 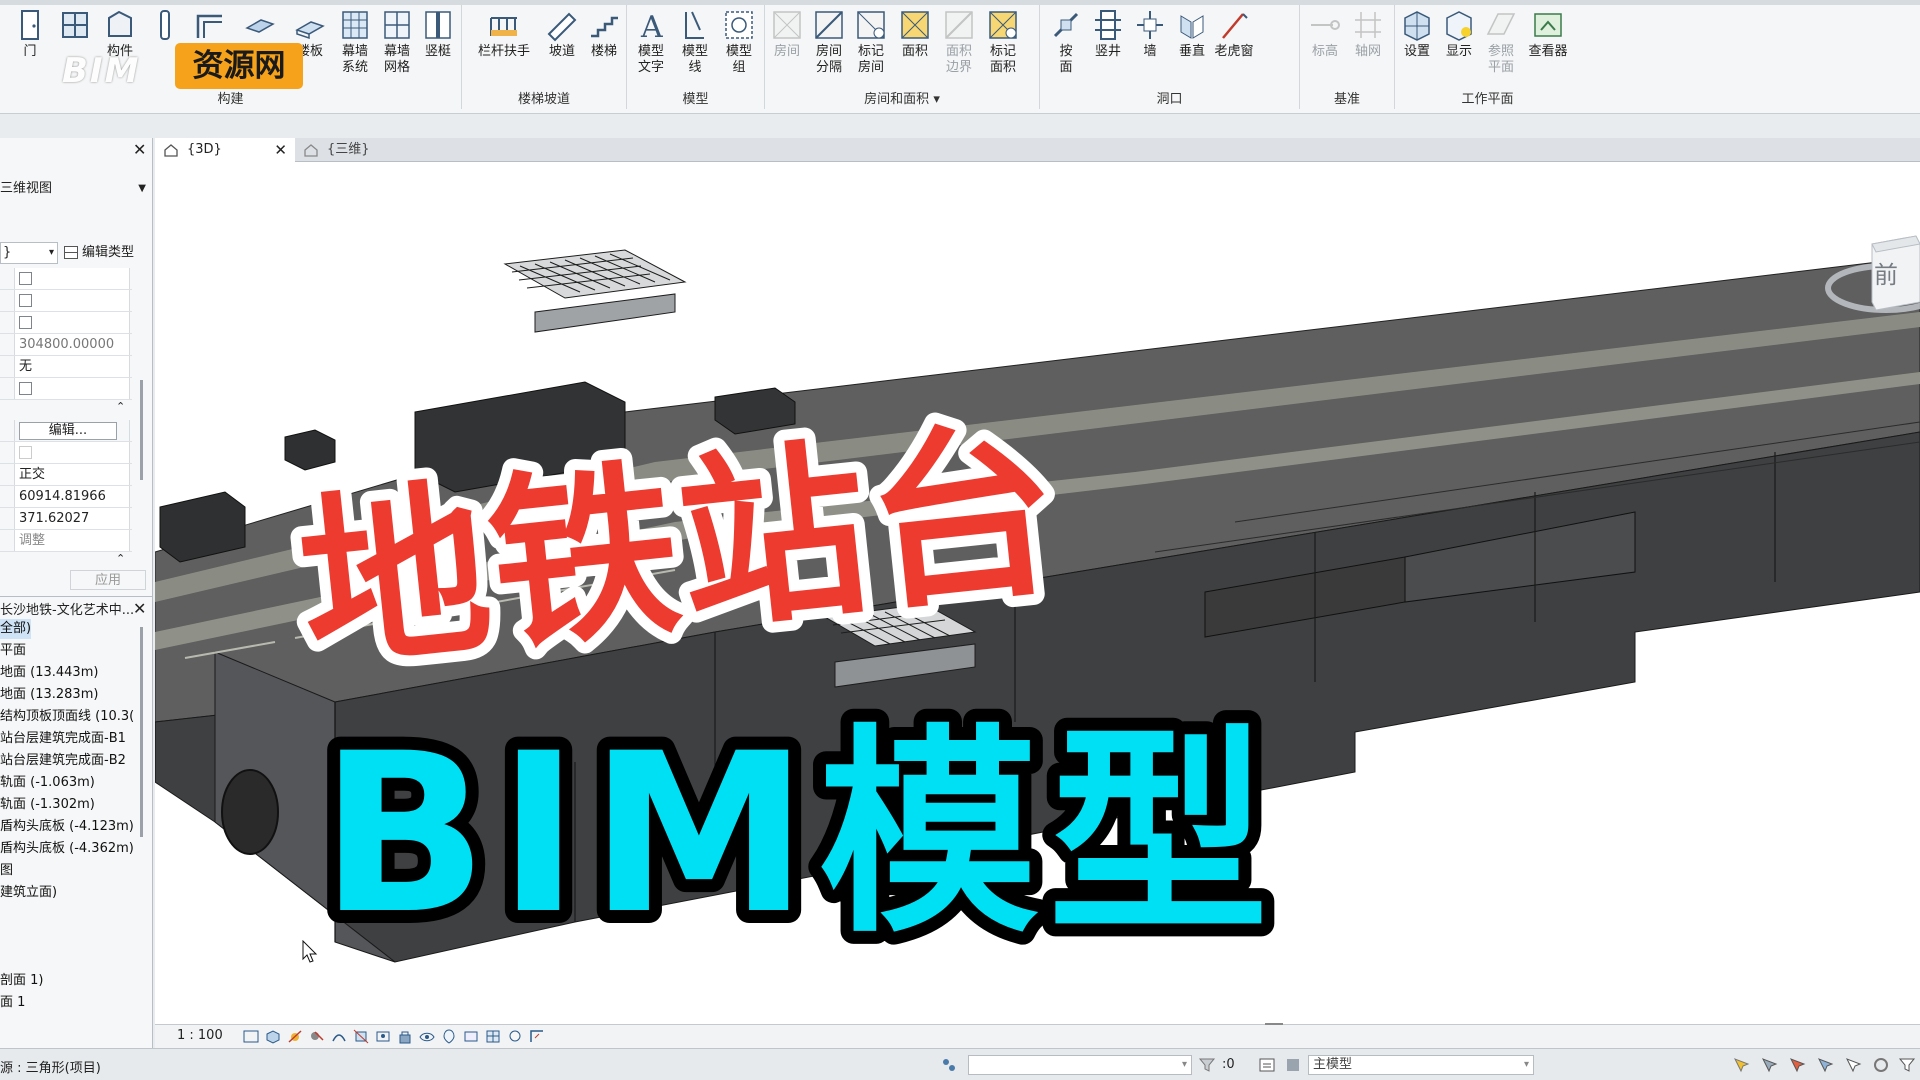 I want to click on tool-curtain-system: 幕墙 系统, so click(x=355, y=42).